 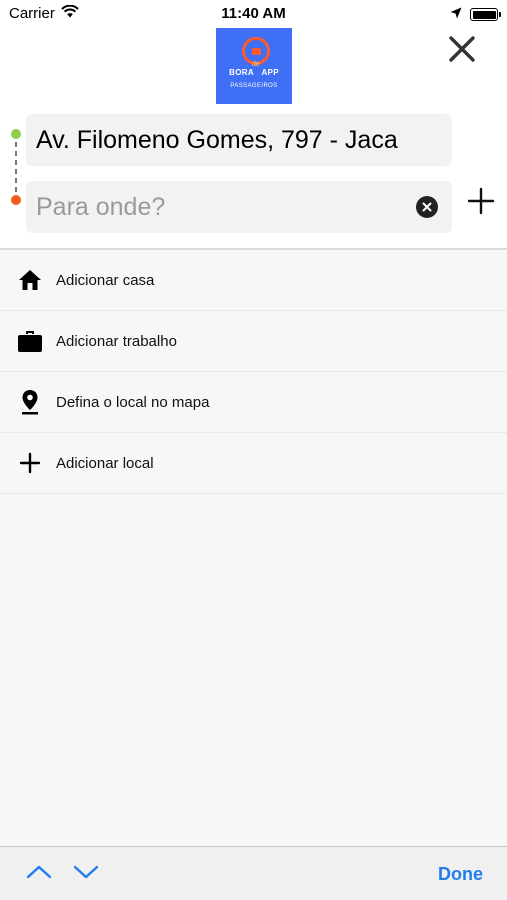 I want to click on logo-wordmark-de: de, so click(x=256, y=64).